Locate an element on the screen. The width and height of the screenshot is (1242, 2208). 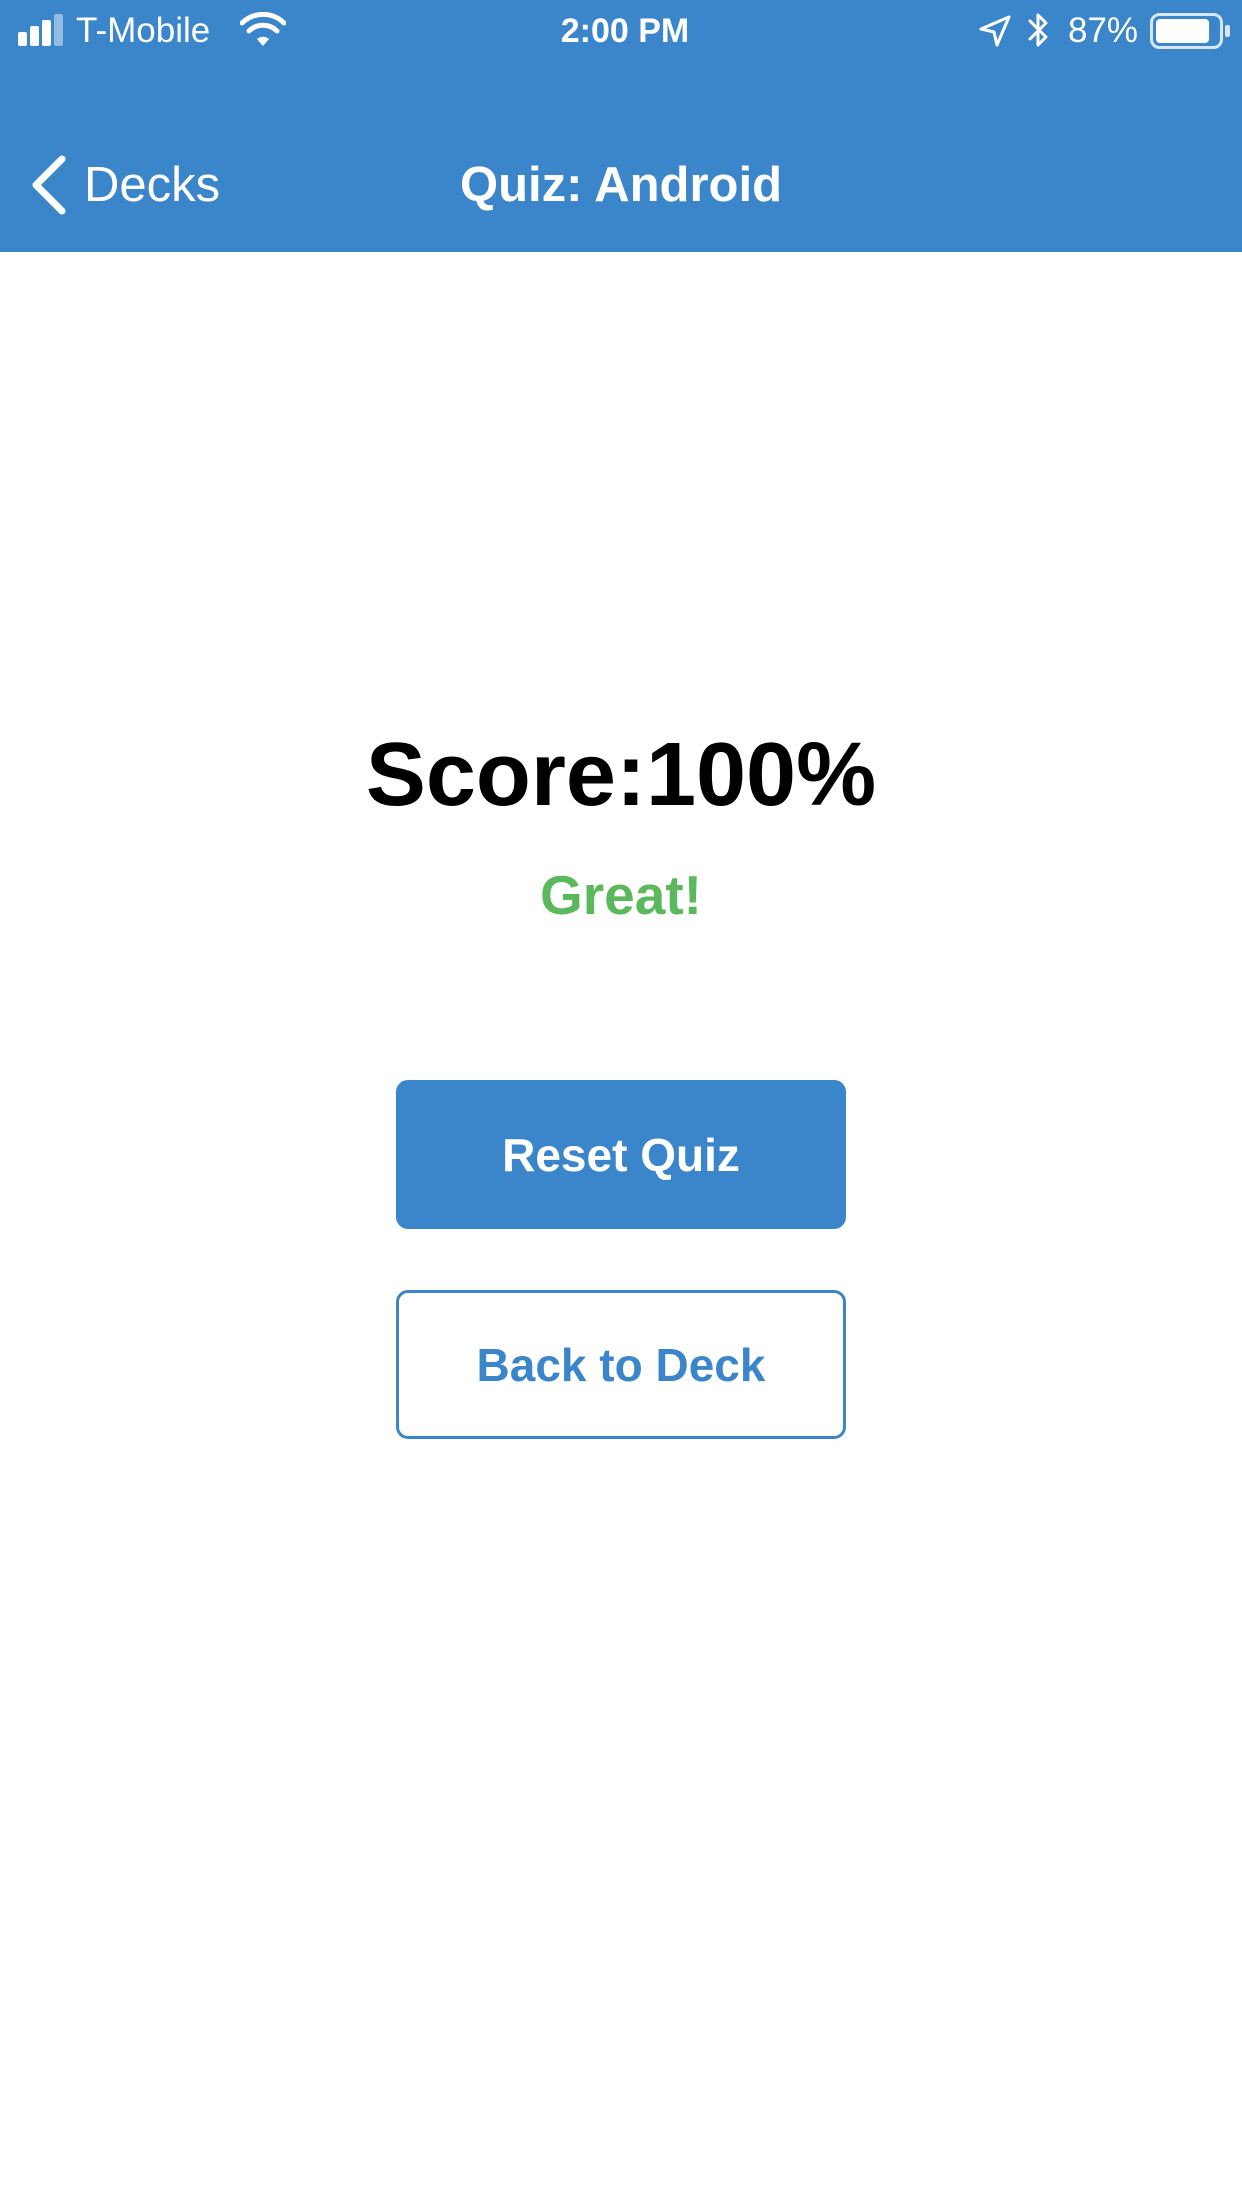
score-text: Score:100% is located at coordinates (621, 775).